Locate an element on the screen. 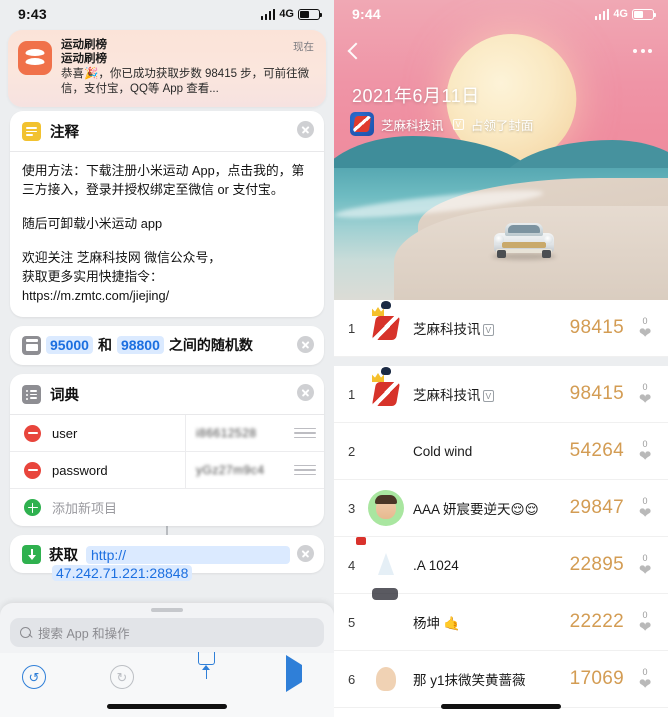 The image size is (668, 717). cover-owner: 芝麻科技讯 V 占领了封面 is located at coordinates (441, 124).